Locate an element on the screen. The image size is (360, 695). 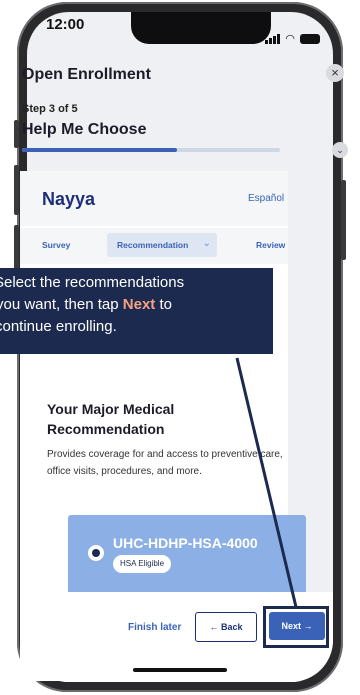
tooltip-line-1: Select the recommendations is located at coordinates (92, 282).